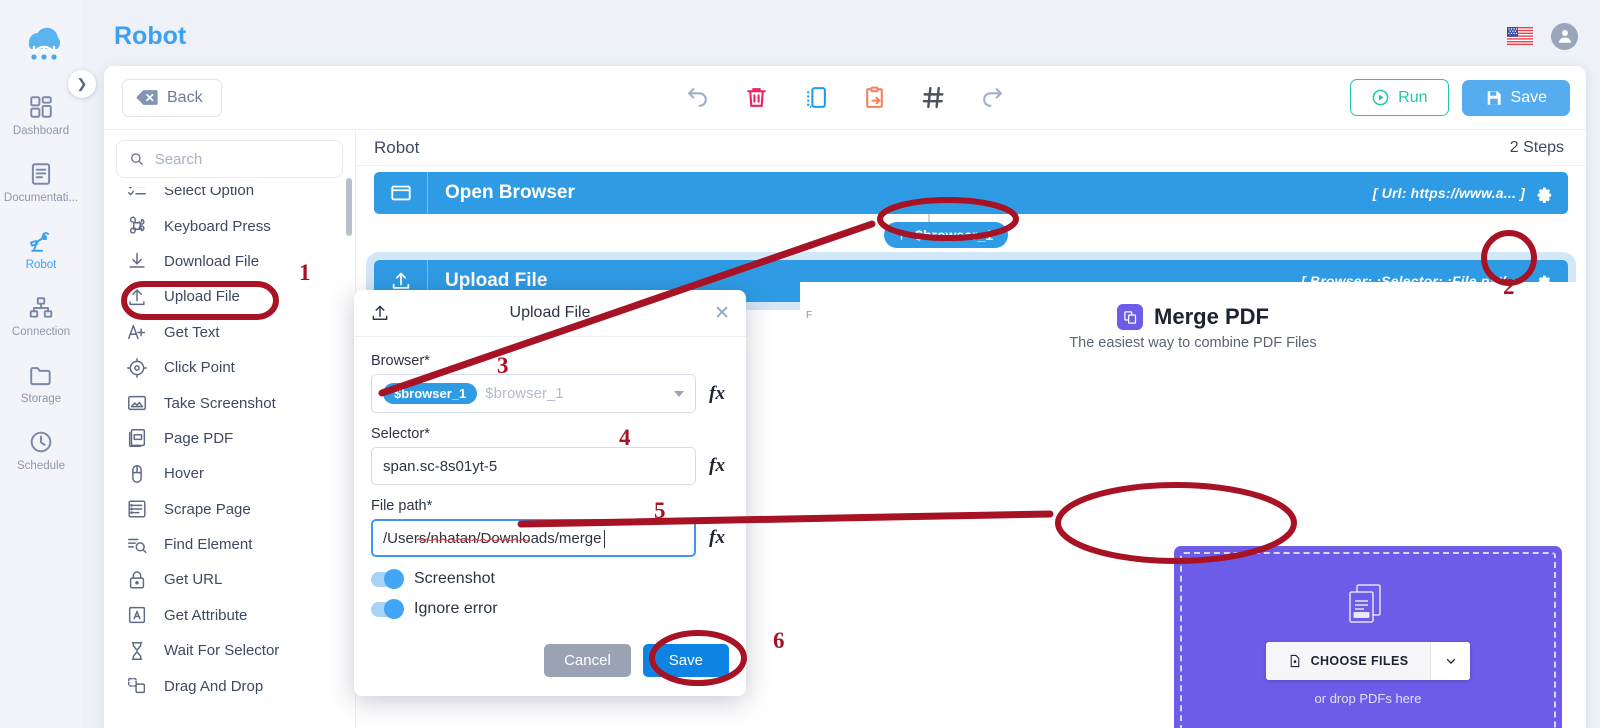 The height and width of the screenshot is (728, 1600). Describe the element at coordinates (1564, 36) in the screenshot. I see `user-avatar-icon` at that location.